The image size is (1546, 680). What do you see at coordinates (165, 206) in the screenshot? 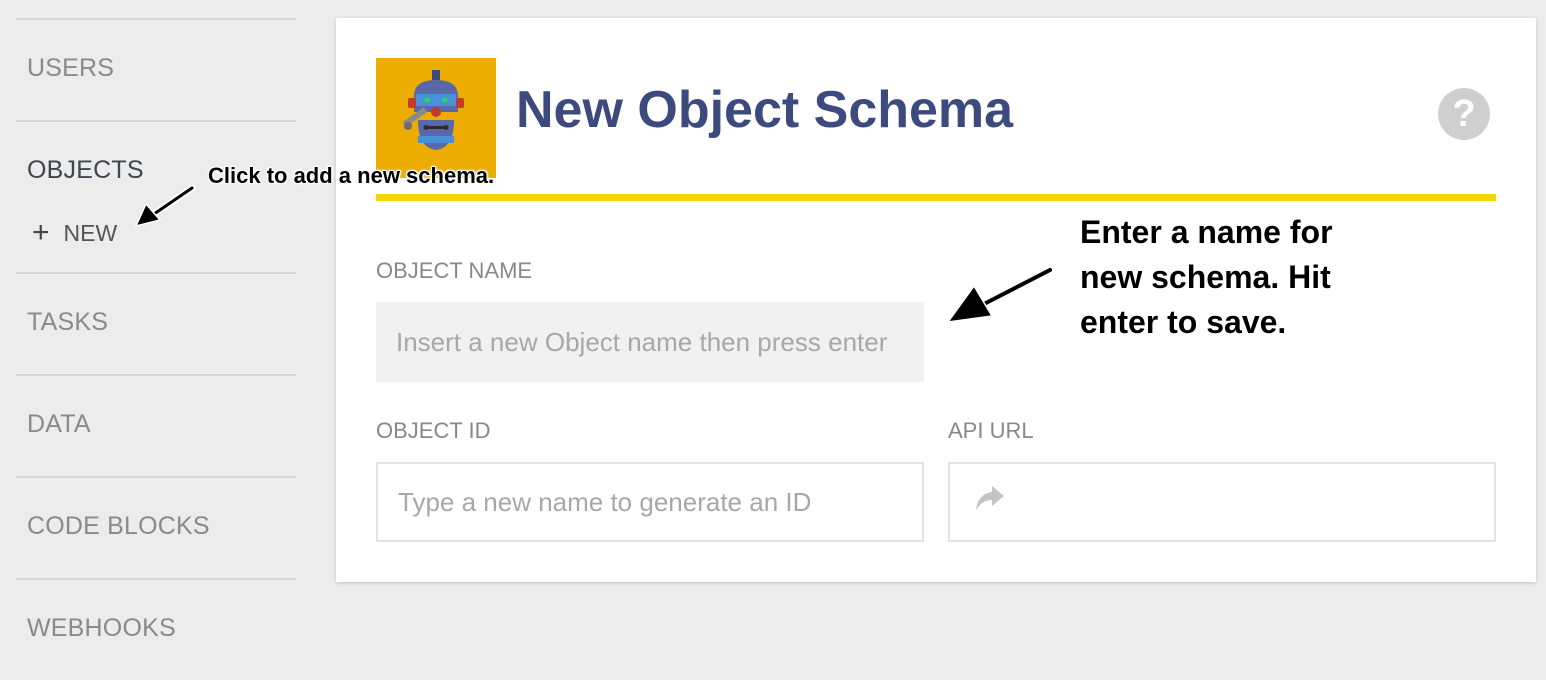
I see `hint-arrow-new` at bounding box center [165, 206].